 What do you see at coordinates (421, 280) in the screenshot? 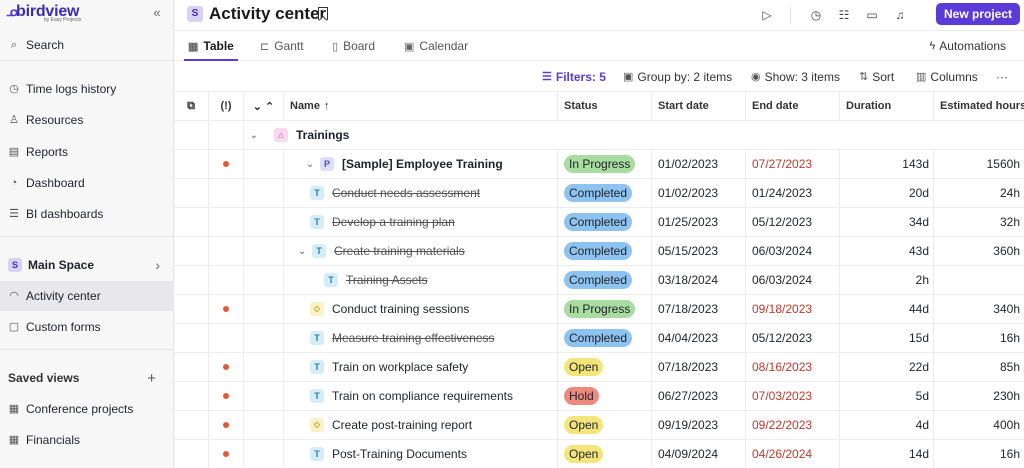
I see `table-row-name: T Training Assets` at bounding box center [421, 280].